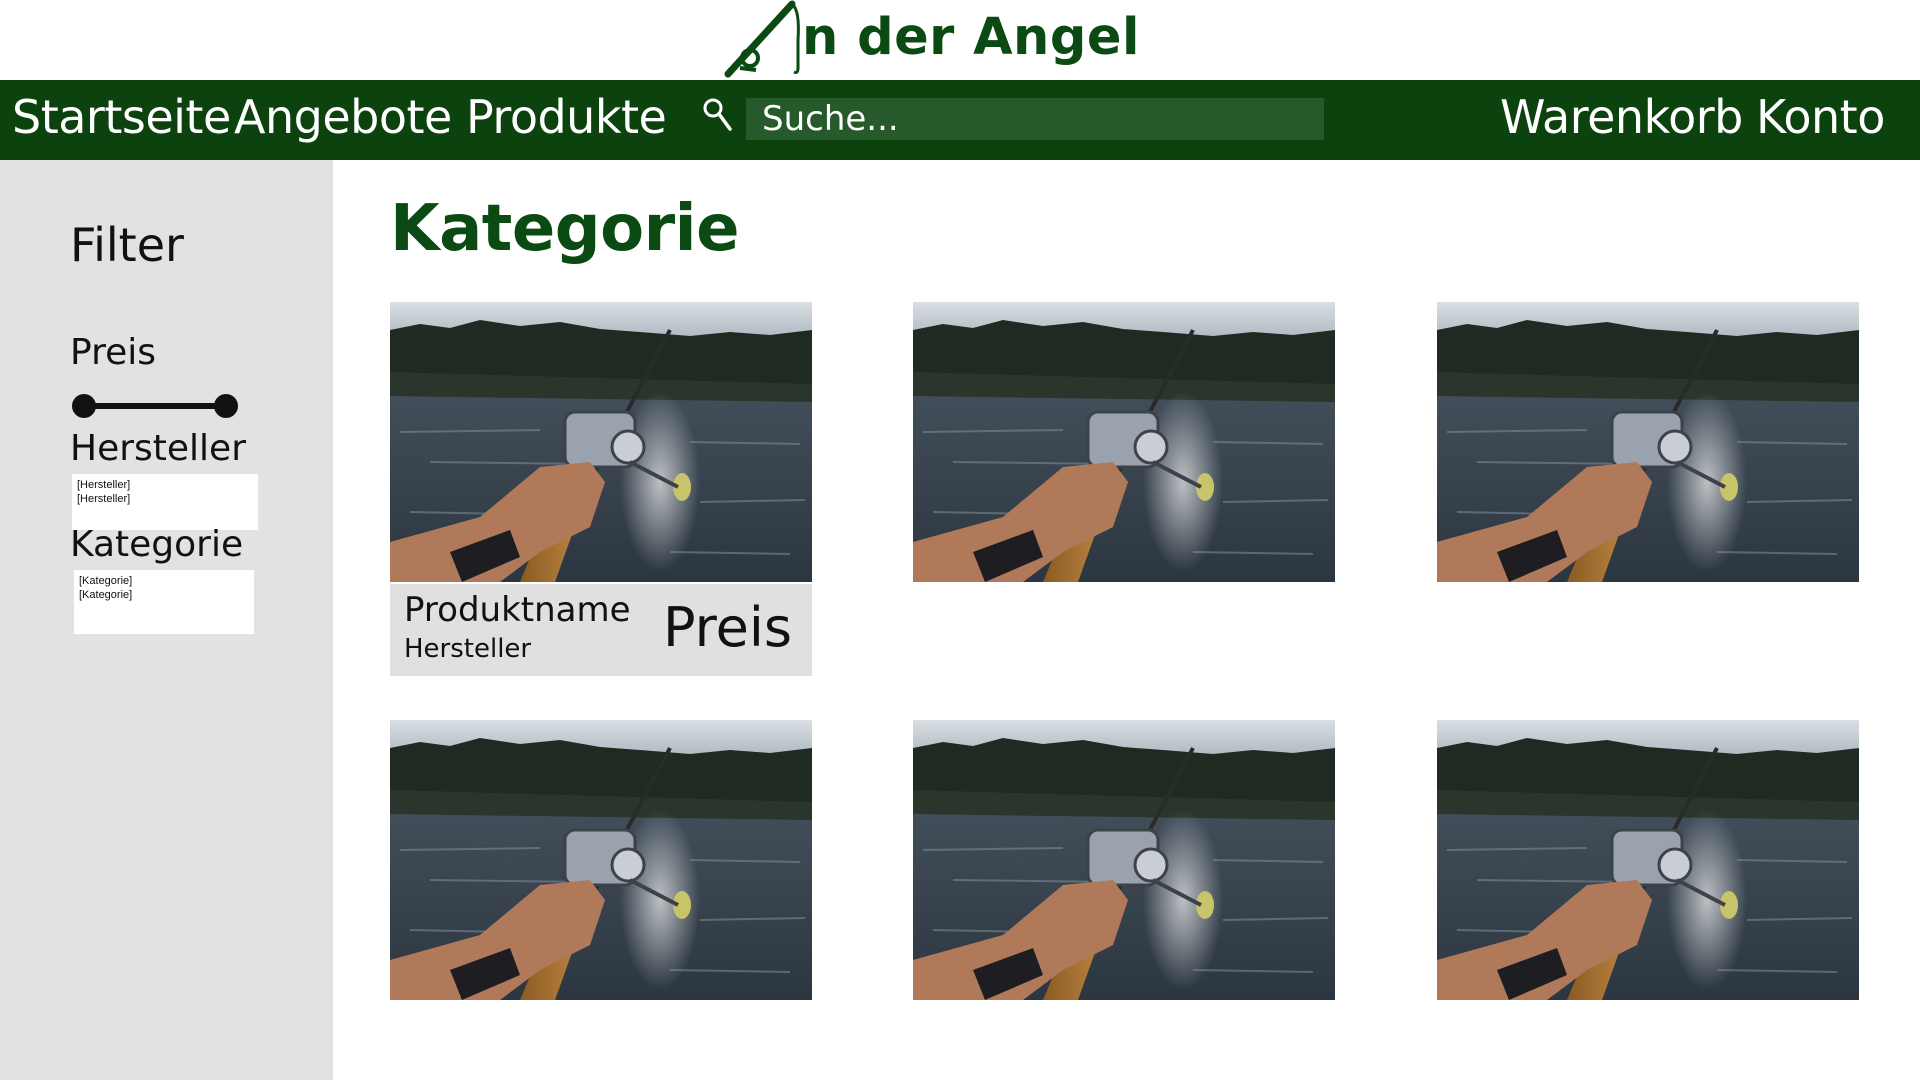 The image size is (1920, 1080). What do you see at coordinates (226, 406) in the screenshot?
I see `slider-max-handle` at bounding box center [226, 406].